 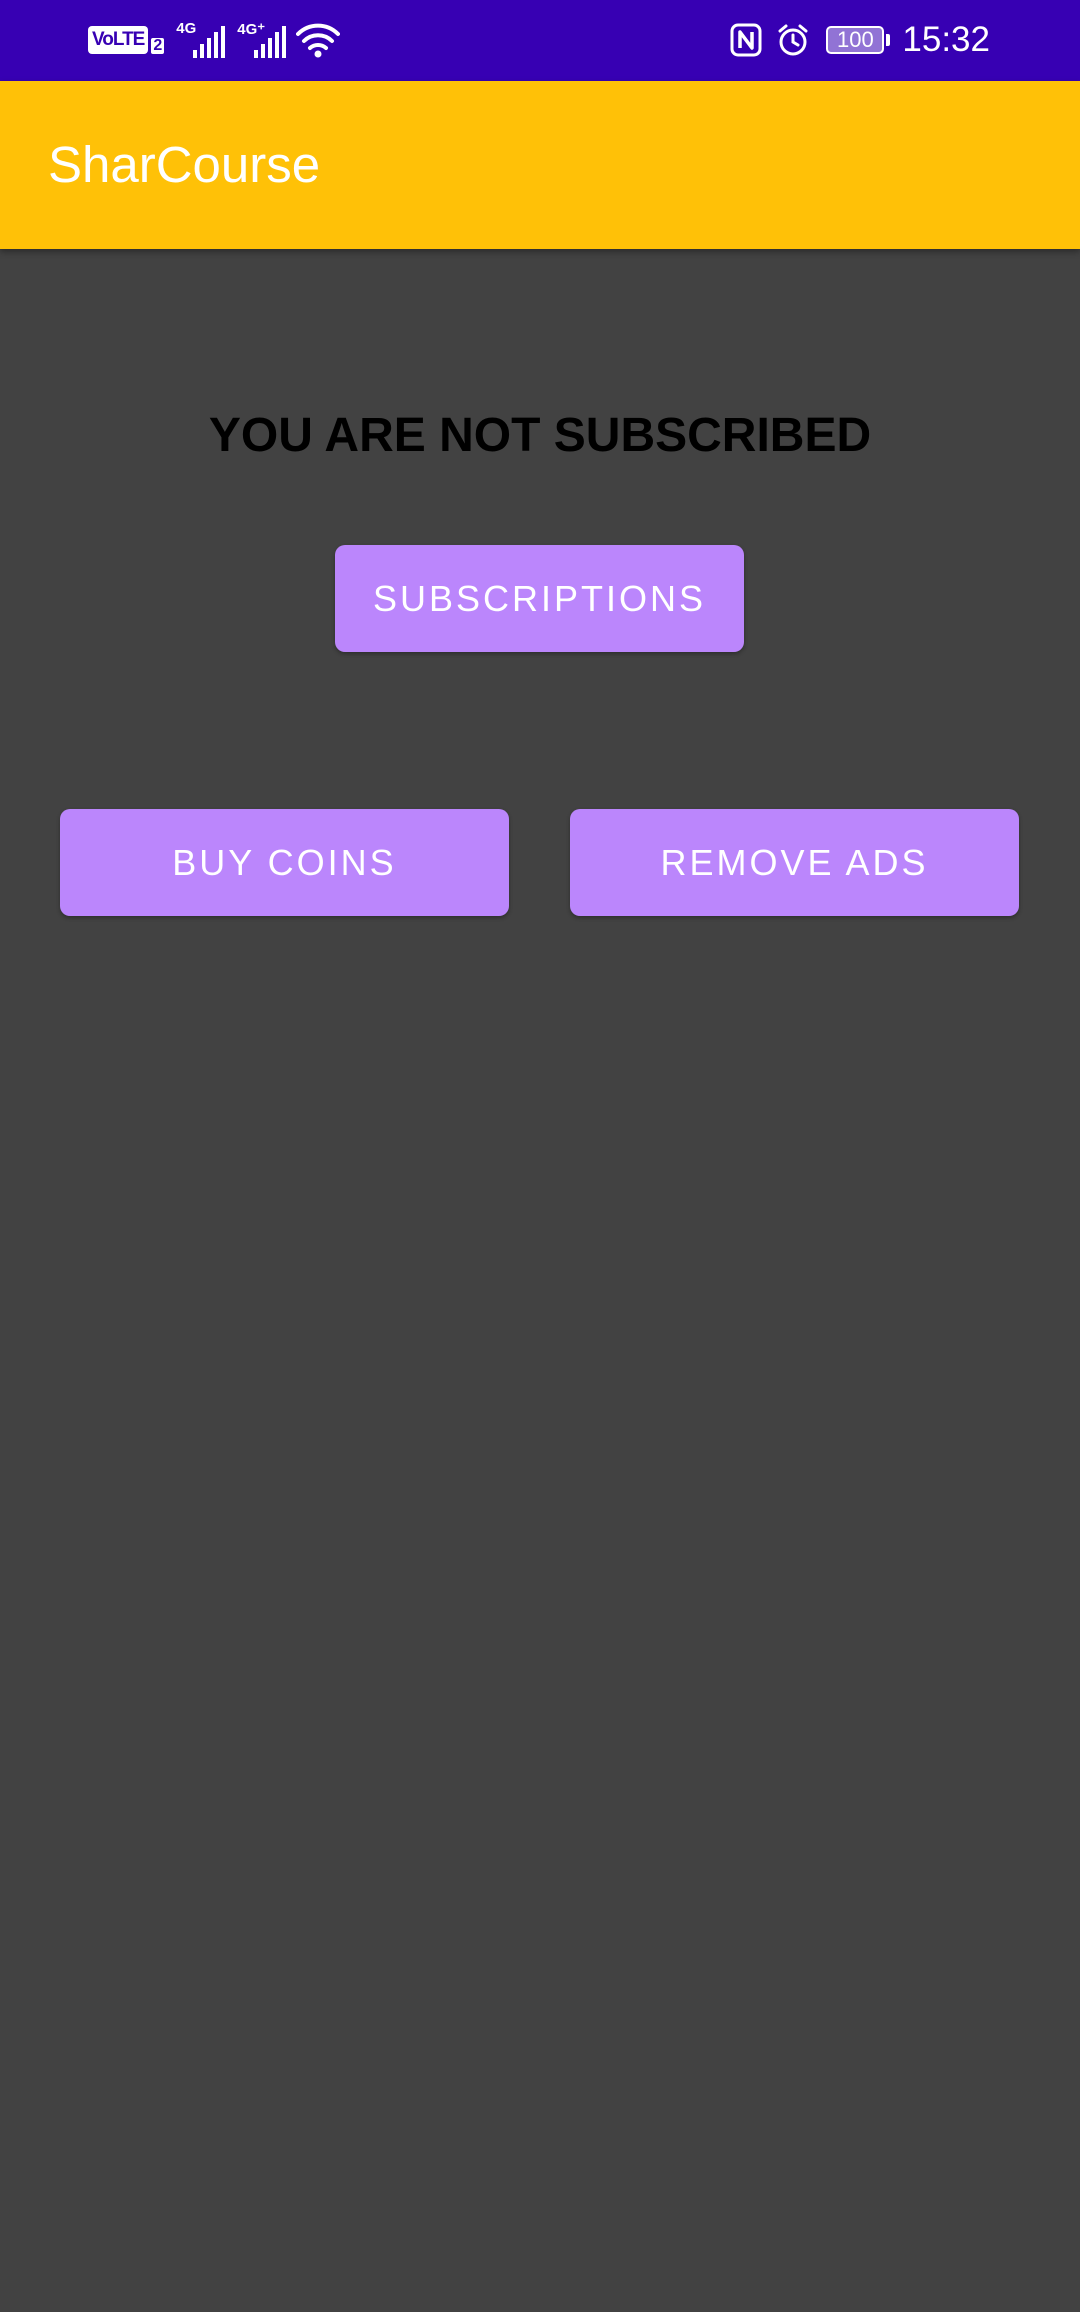 I want to click on volte-icon: VoLTE 2, so click(x=126, y=40).